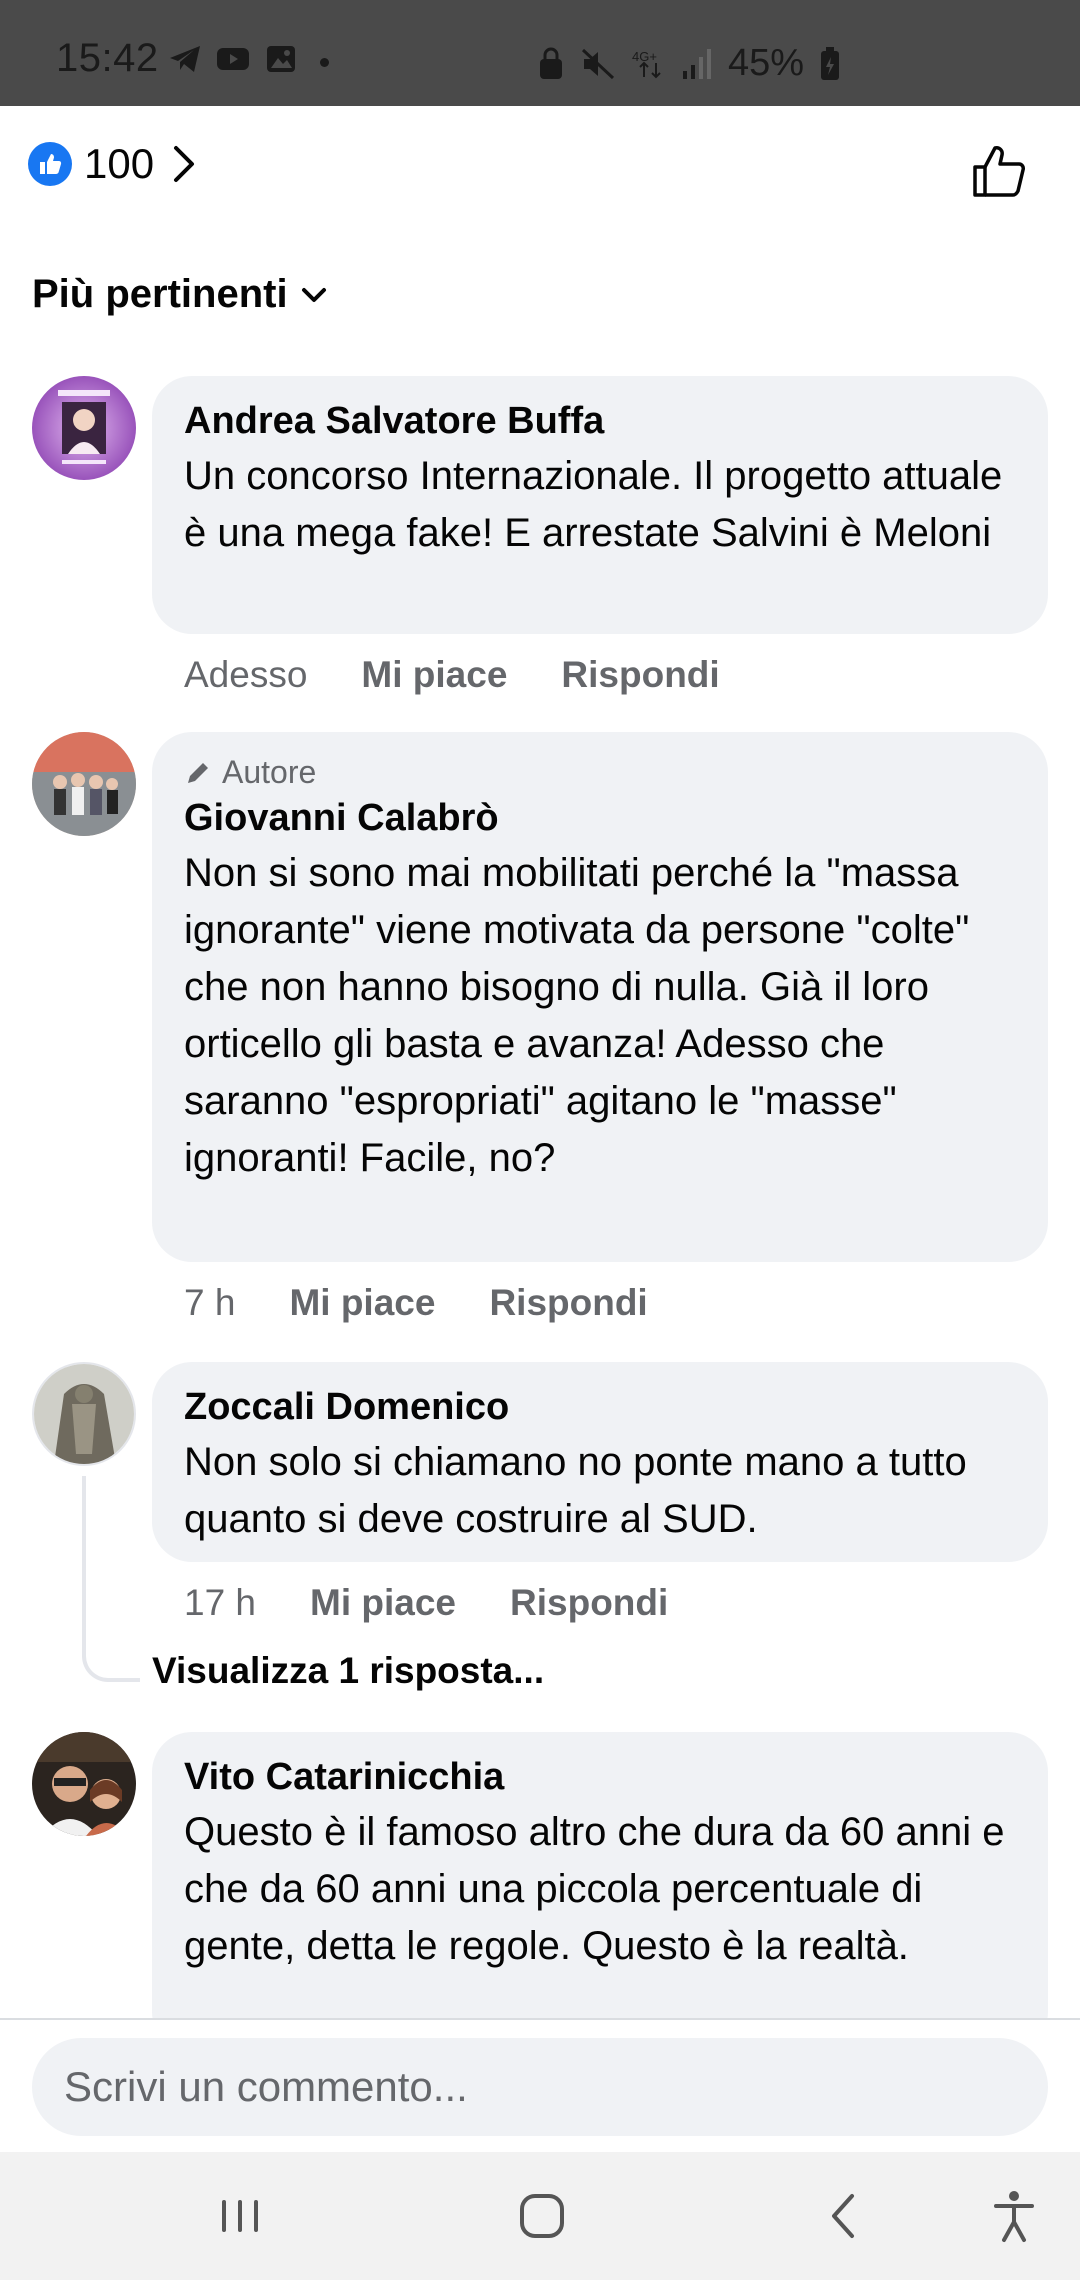 This screenshot has height=2280, width=1080. Describe the element at coordinates (999, 171) in the screenshot. I see `like-post-button` at that location.